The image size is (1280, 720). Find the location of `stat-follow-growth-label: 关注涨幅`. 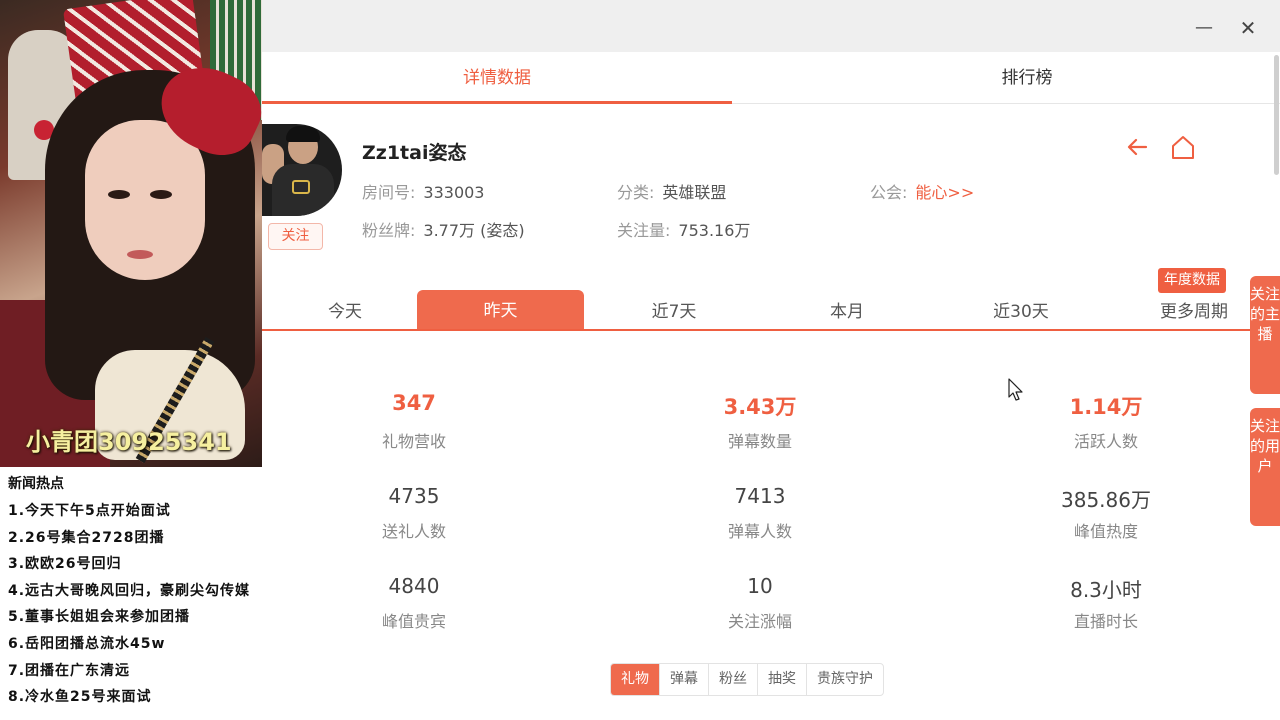

stat-follow-growth-label: 关注涨幅 is located at coordinates (759, 621).